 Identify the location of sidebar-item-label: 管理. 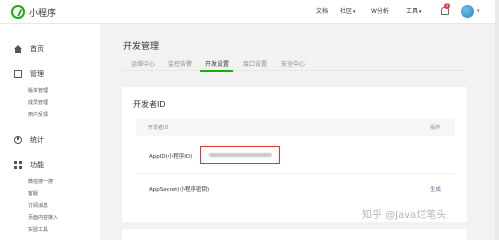
(37, 74).